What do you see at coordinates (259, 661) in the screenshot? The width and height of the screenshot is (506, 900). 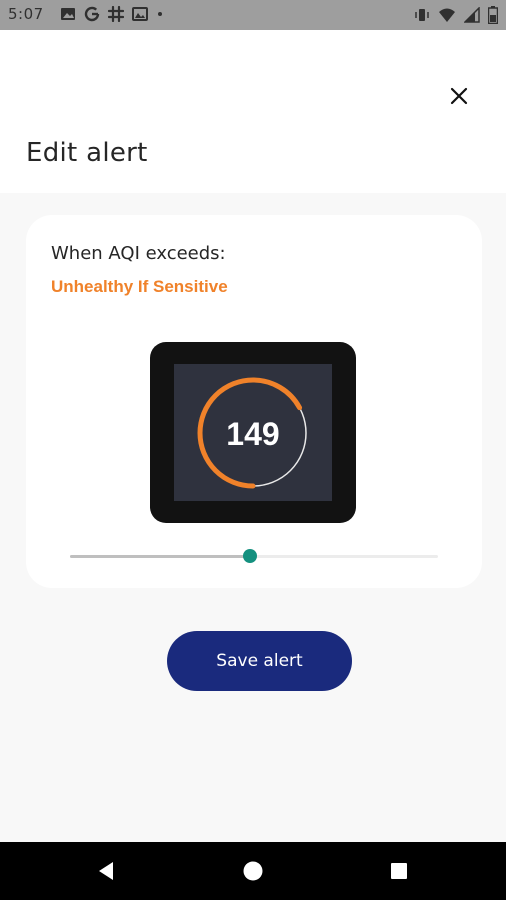 I see `save-alert-button: Save alert` at bounding box center [259, 661].